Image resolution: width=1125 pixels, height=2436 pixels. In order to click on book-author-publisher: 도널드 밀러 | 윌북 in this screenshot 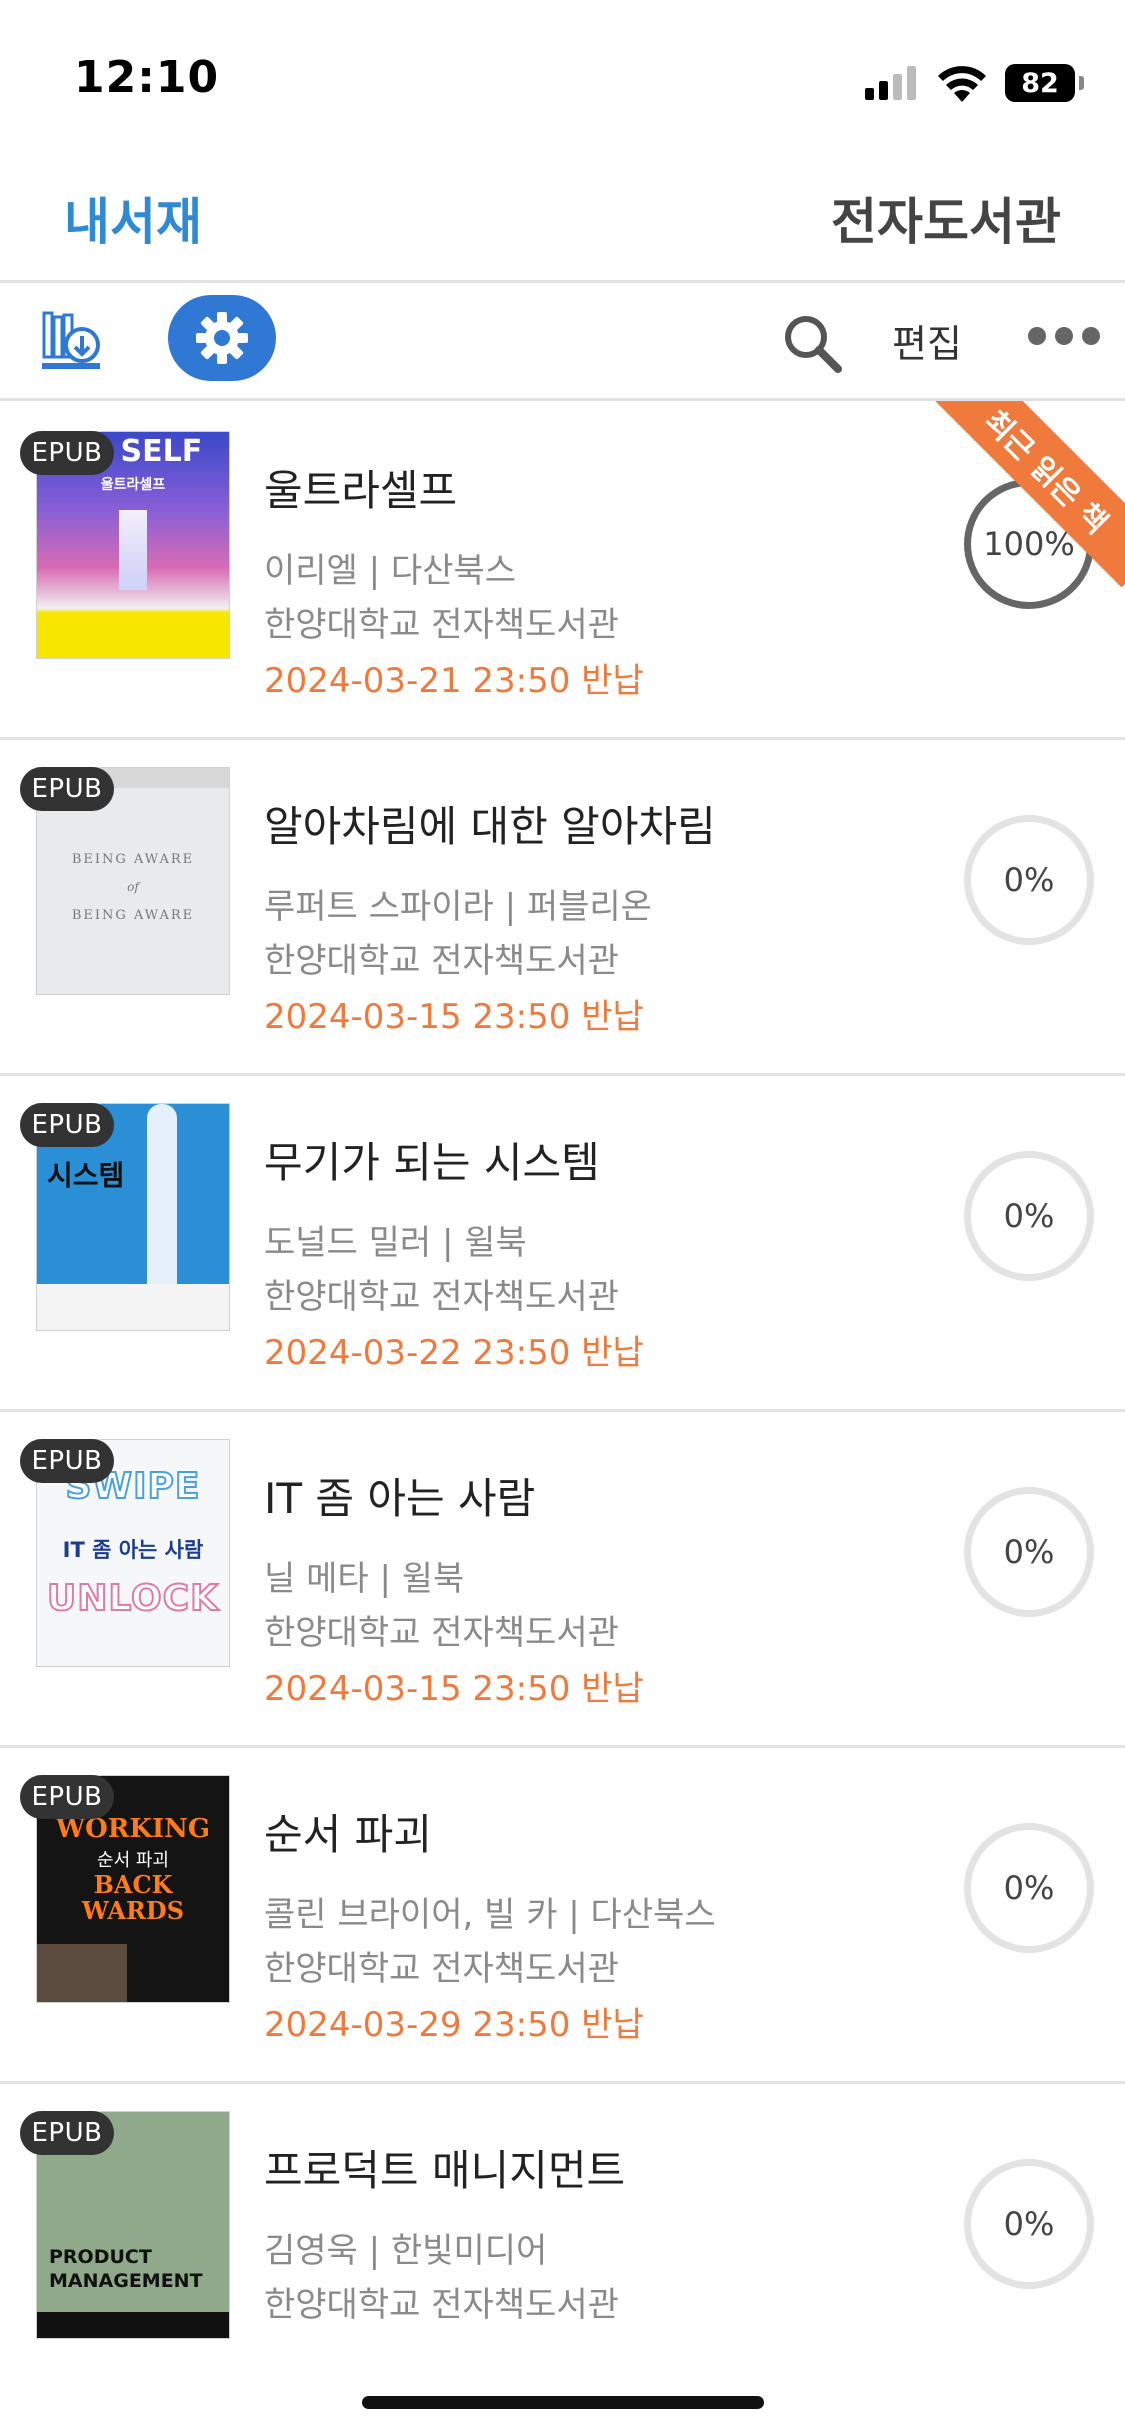, I will do `click(395, 1243)`.